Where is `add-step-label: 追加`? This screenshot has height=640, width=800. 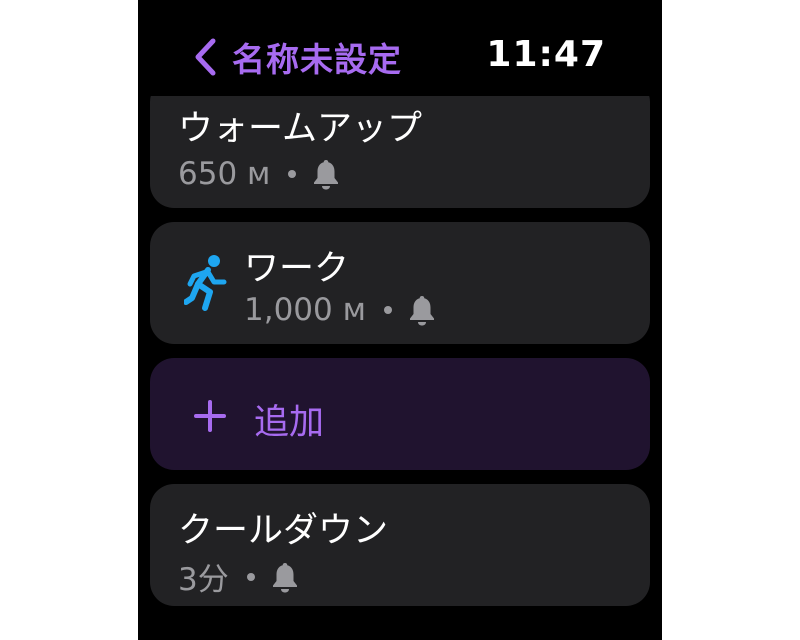
add-step-label: 追加 is located at coordinates (289, 423).